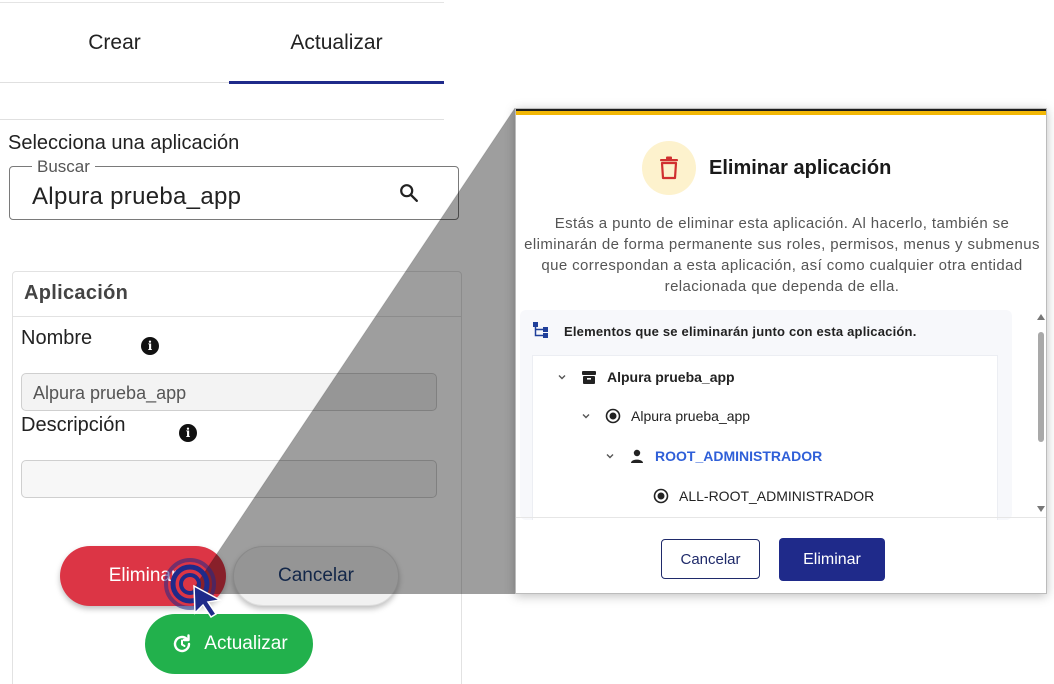  I want to click on scroll-thumb, so click(1041, 387).